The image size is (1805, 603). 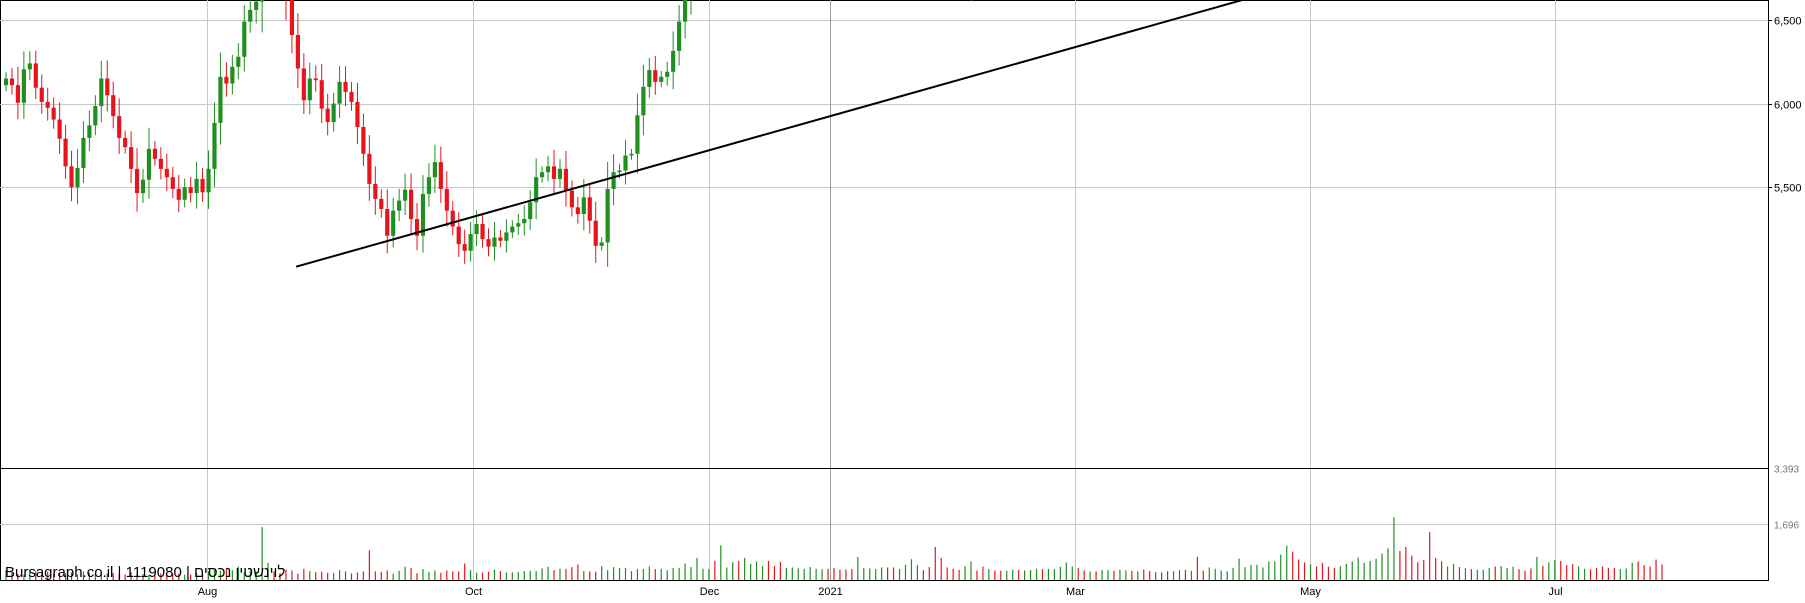 What do you see at coordinates (1786, 526) in the screenshot?
I see `volume-tick-label: 1,696` at bounding box center [1786, 526].